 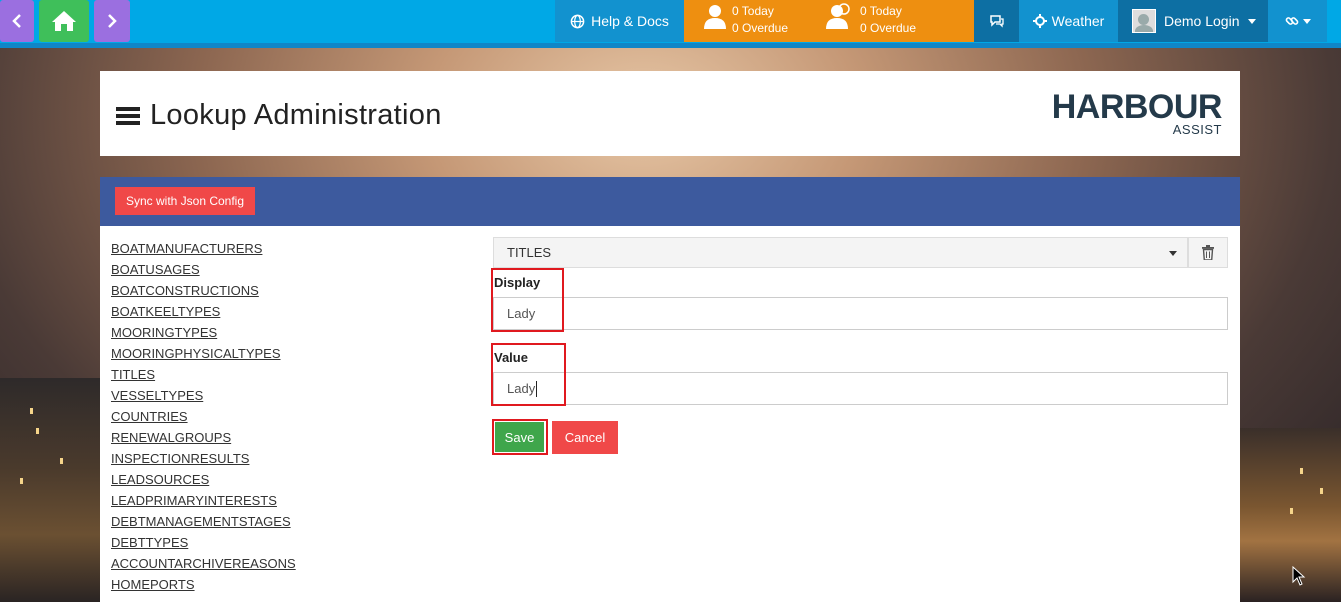 What do you see at coordinates (630, 21) in the screenshot?
I see `help-docs-label: Help & Docs` at bounding box center [630, 21].